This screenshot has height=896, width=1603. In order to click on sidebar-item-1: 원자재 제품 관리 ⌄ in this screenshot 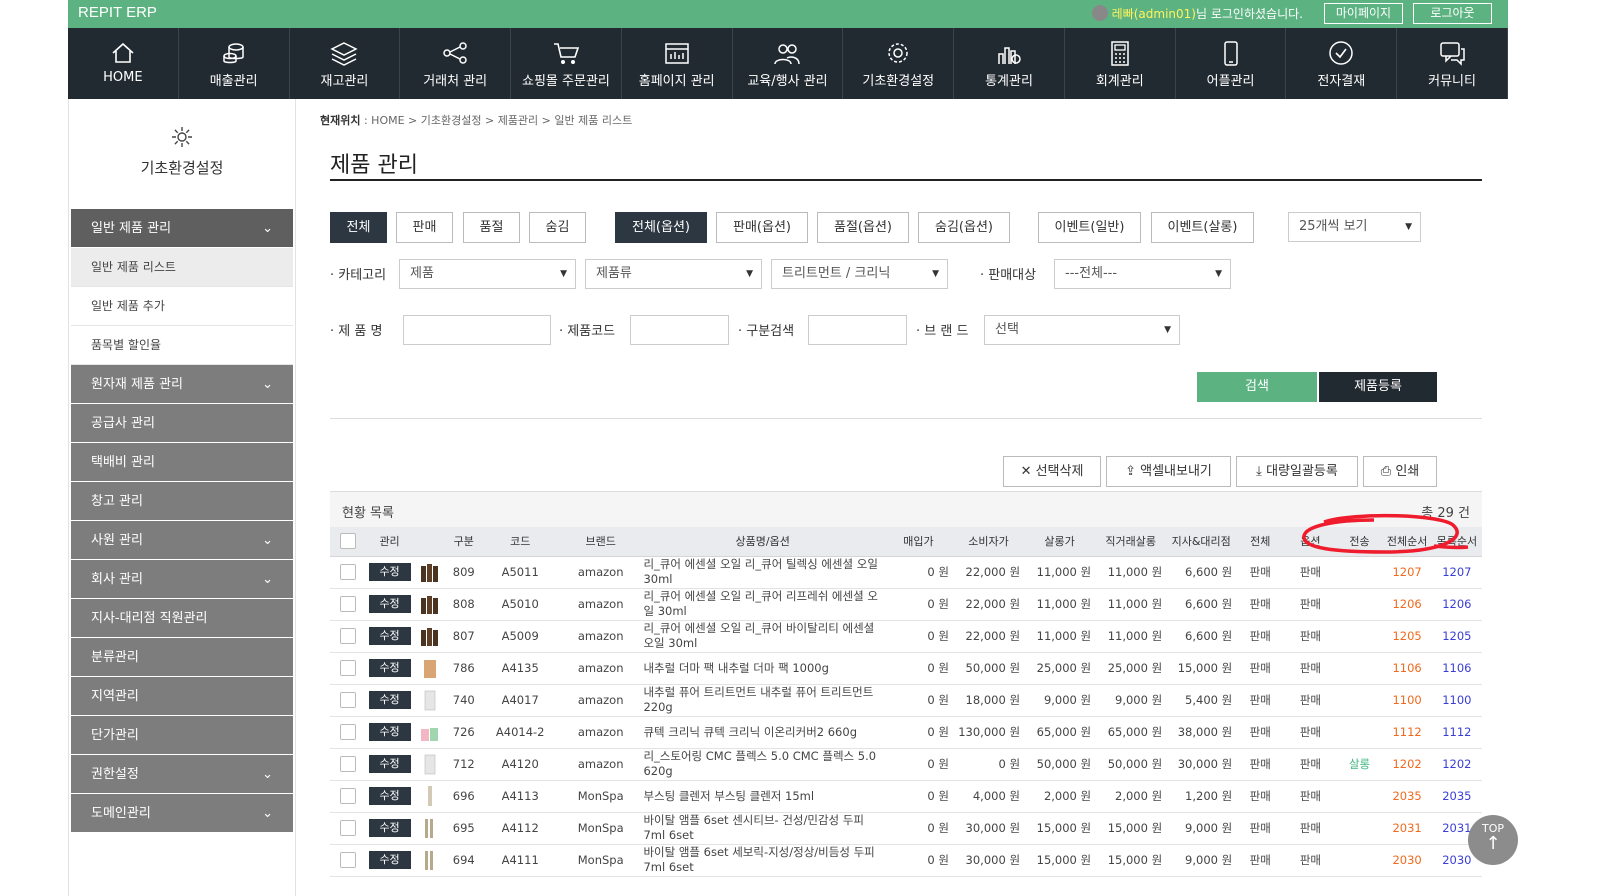, I will do `click(182, 384)`.